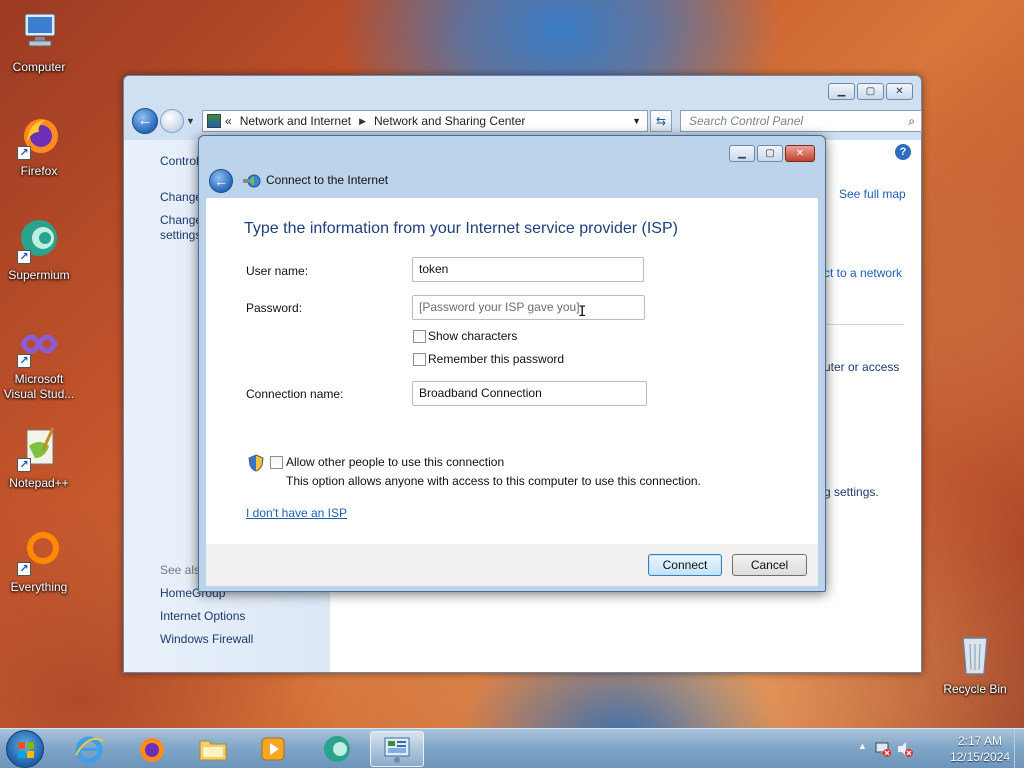  What do you see at coordinates (172, 121) in the screenshot?
I see `forward-button` at bounding box center [172, 121].